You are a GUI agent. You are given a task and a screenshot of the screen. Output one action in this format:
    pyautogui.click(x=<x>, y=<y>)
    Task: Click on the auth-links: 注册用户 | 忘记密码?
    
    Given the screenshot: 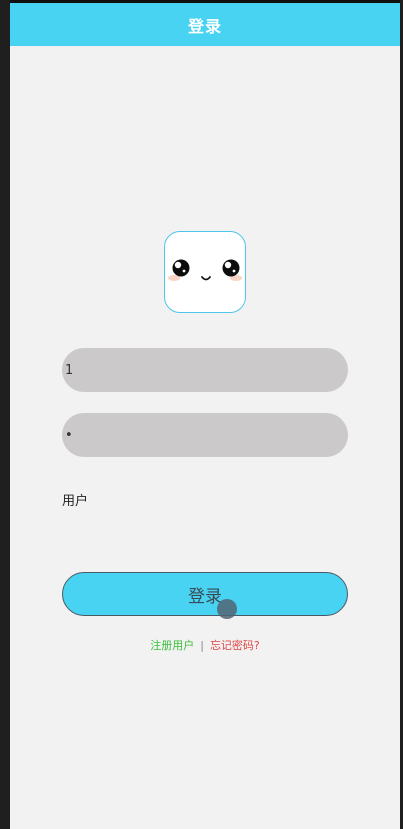 What is the action you would take?
    pyautogui.click(x=205, y=645)
    